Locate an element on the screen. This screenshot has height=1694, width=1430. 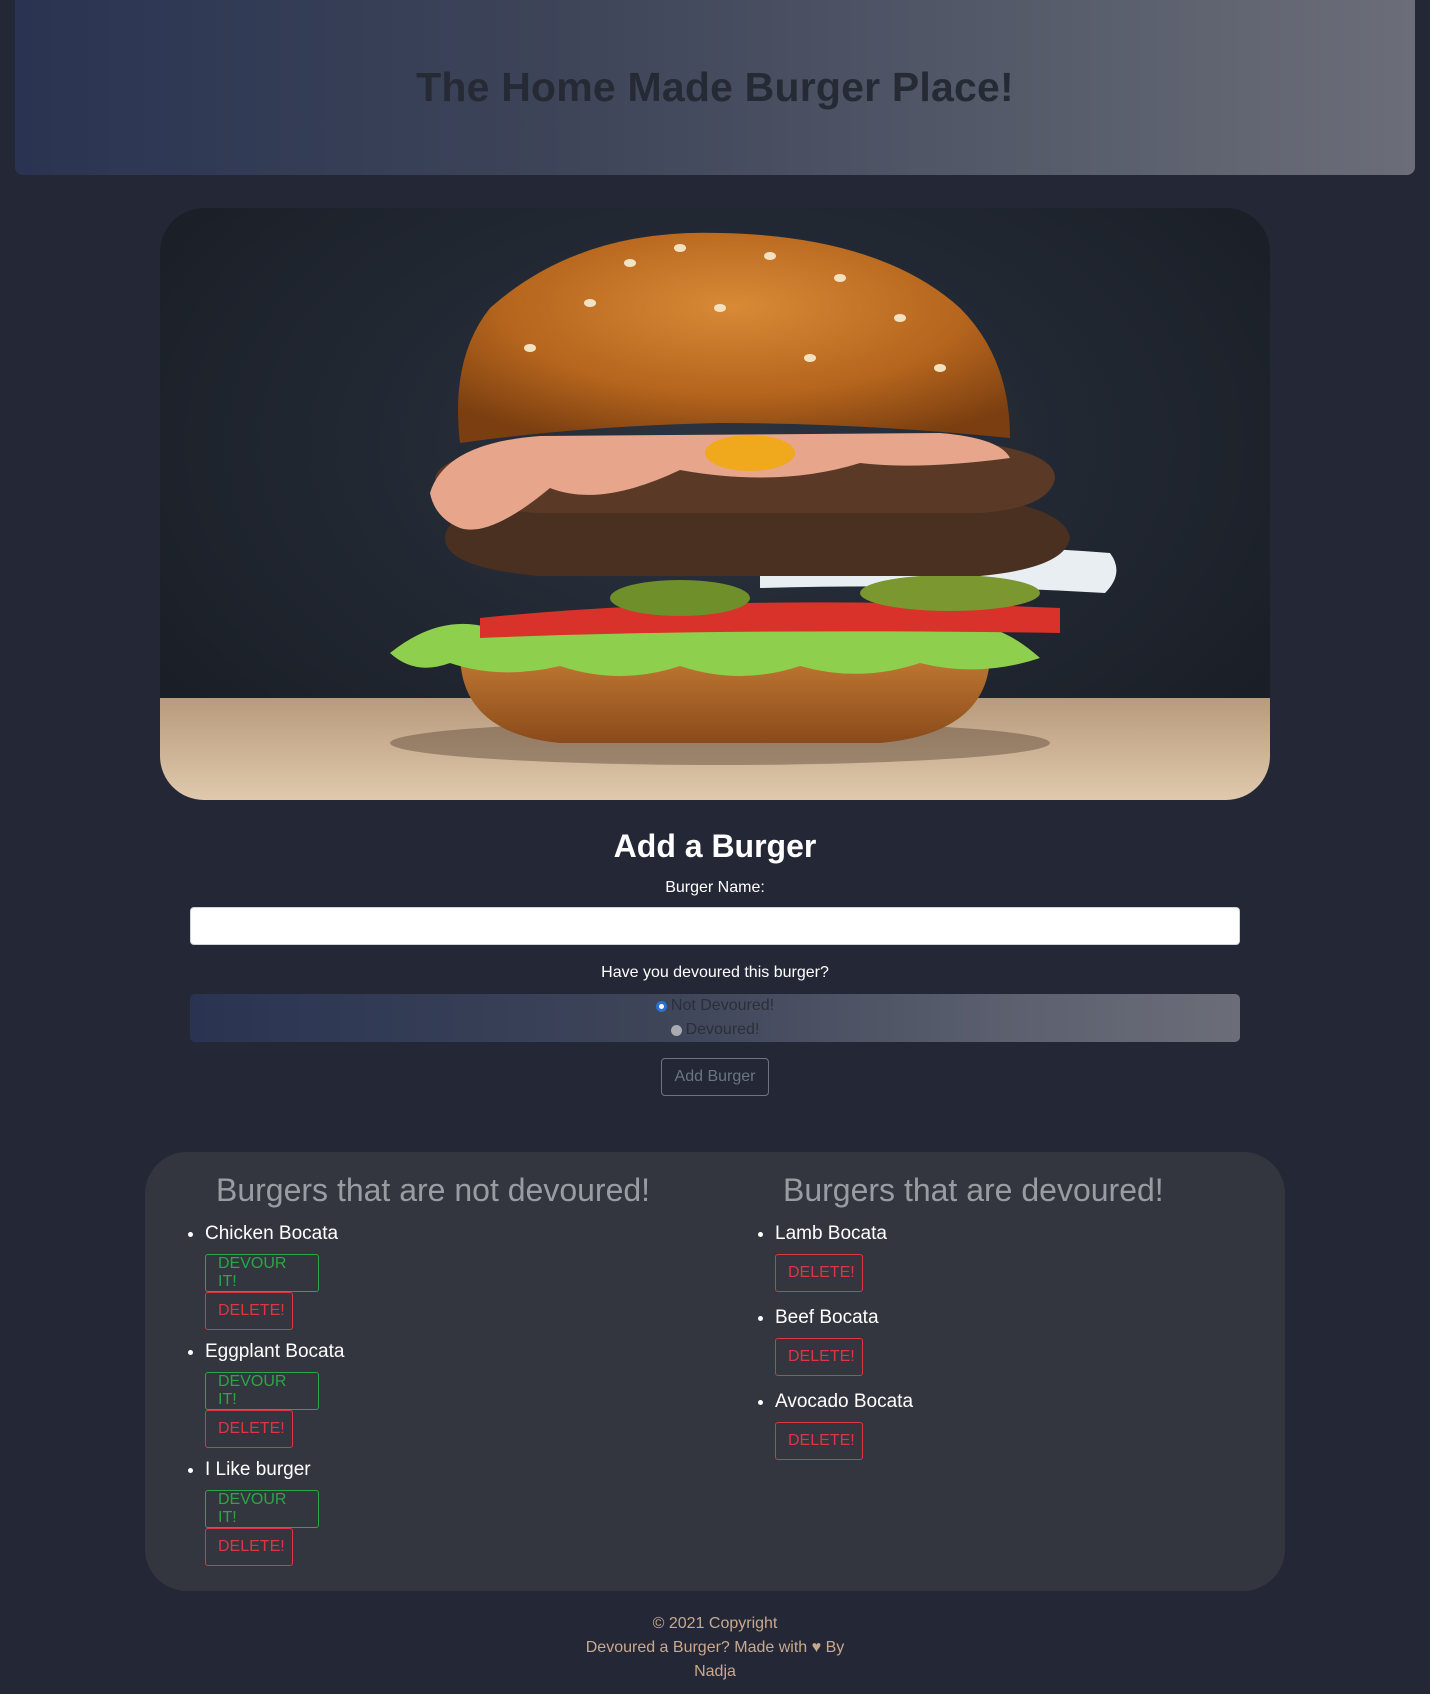
copyright-text: © 2021 Copyright is located at coordinates (715, 1623).